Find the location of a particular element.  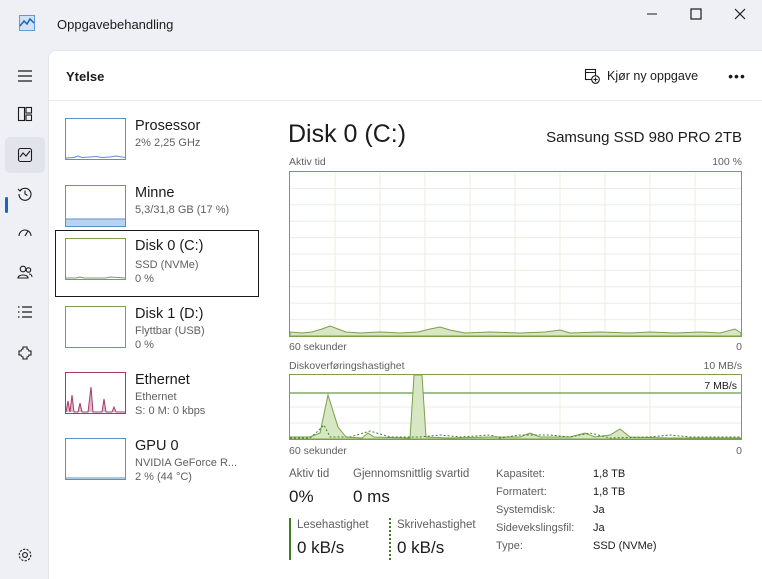

property-key: Kapasitet: is located at coordinates (520, 474).